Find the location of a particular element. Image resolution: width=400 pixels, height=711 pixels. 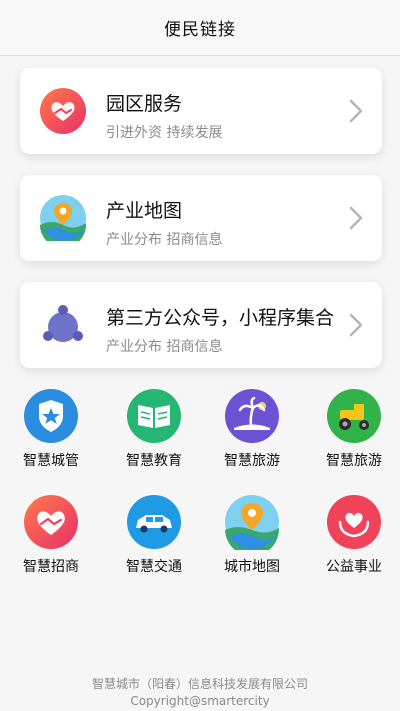

card-title: 第三方公众号，小程序集合 is located at coordinates (220, 318).